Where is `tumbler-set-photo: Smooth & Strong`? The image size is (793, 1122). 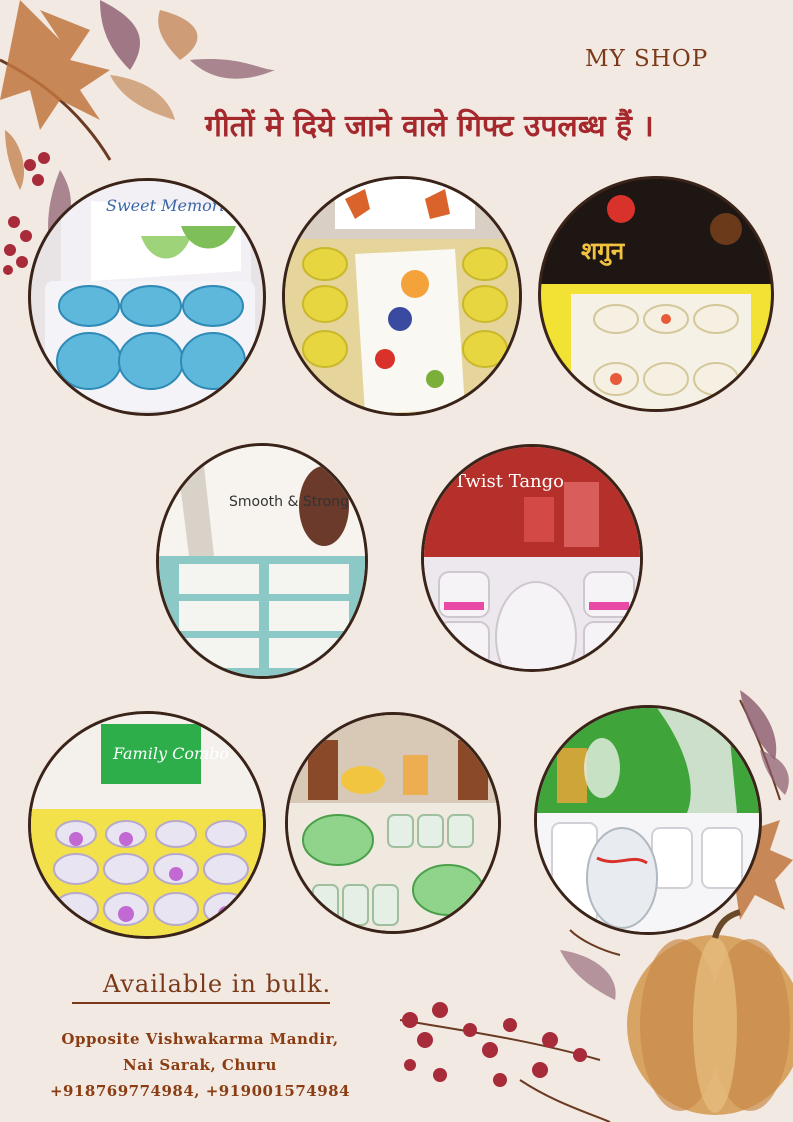
tumbler-set-photo: Smooth & Strong is located at coordinates (262, 561).